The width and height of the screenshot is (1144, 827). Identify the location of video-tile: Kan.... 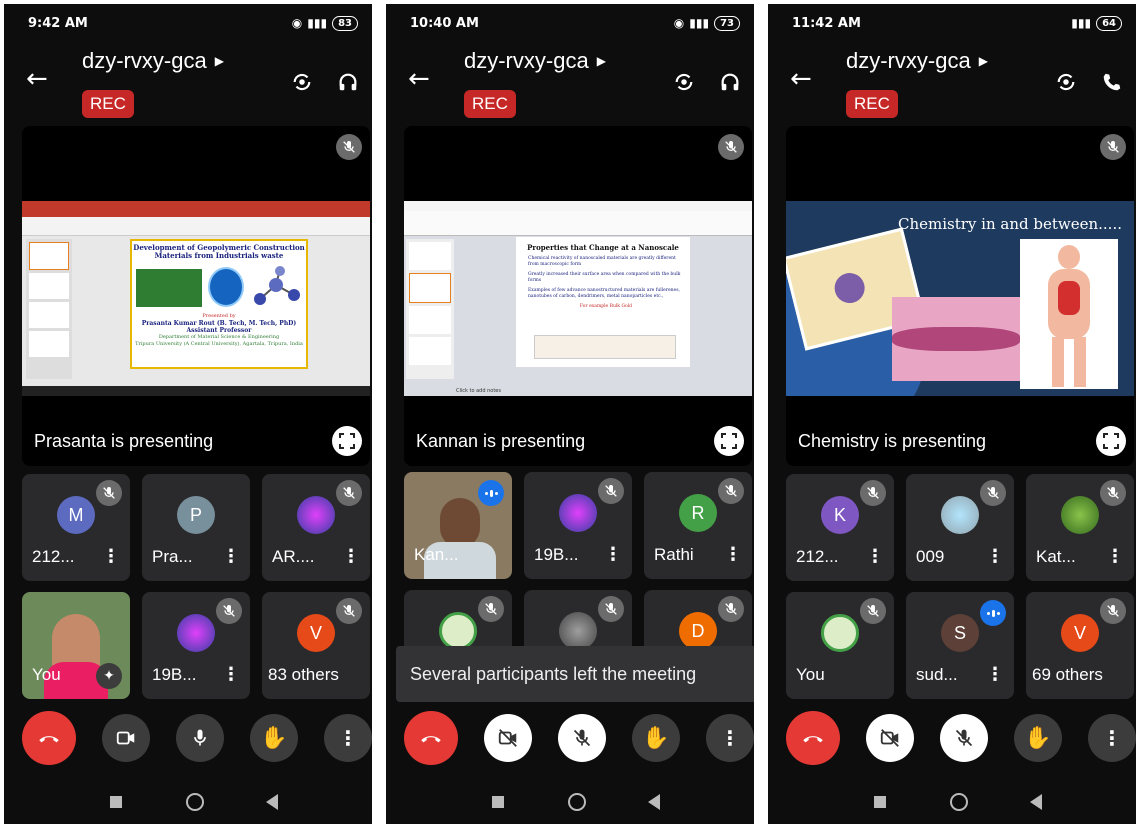
(458, 525).